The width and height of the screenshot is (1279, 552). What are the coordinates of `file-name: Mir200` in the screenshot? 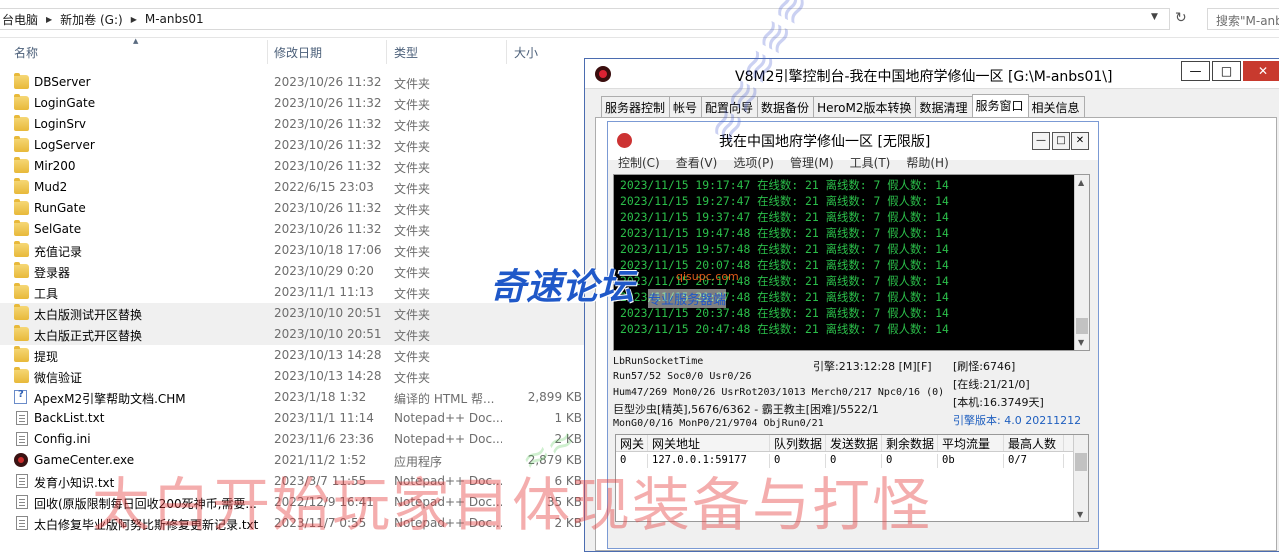 It's located at (55, 166).